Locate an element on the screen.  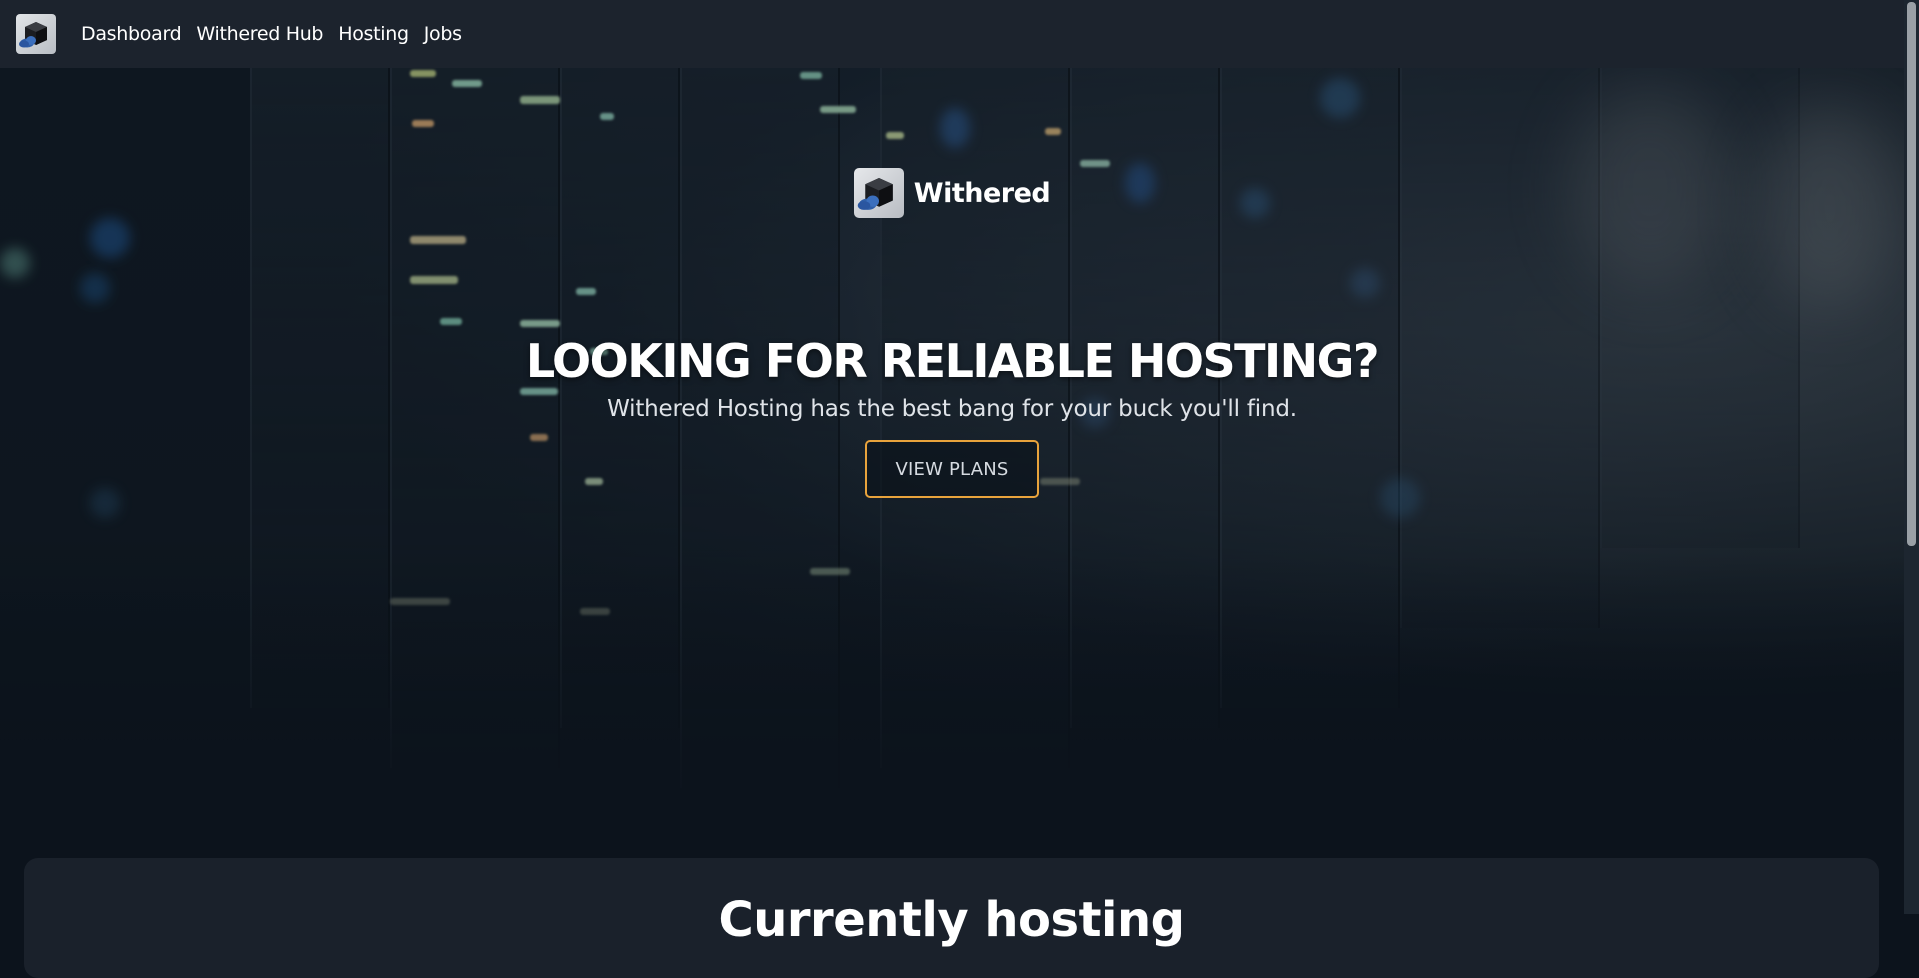
withered-logo-icon is located at coordinates (36, 34).